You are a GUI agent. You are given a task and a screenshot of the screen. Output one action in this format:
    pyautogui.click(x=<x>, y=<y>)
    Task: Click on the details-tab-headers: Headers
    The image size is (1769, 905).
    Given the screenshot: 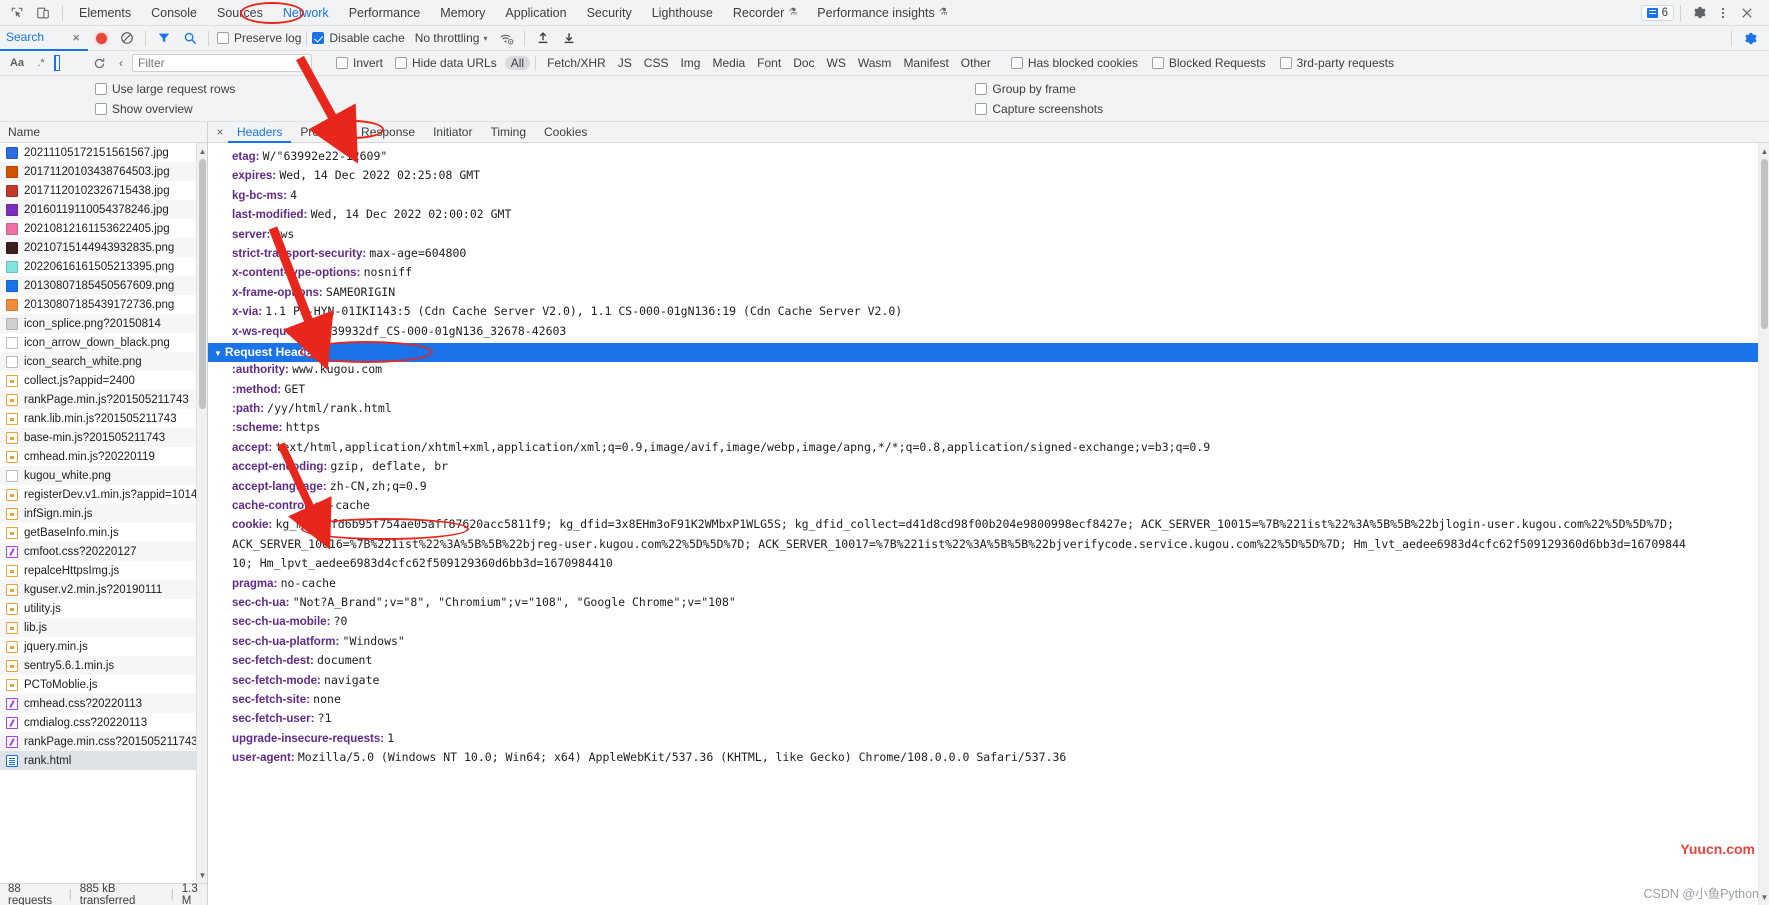 What is the action you would take?
    pyautogui.click(x=260, y=132)
    